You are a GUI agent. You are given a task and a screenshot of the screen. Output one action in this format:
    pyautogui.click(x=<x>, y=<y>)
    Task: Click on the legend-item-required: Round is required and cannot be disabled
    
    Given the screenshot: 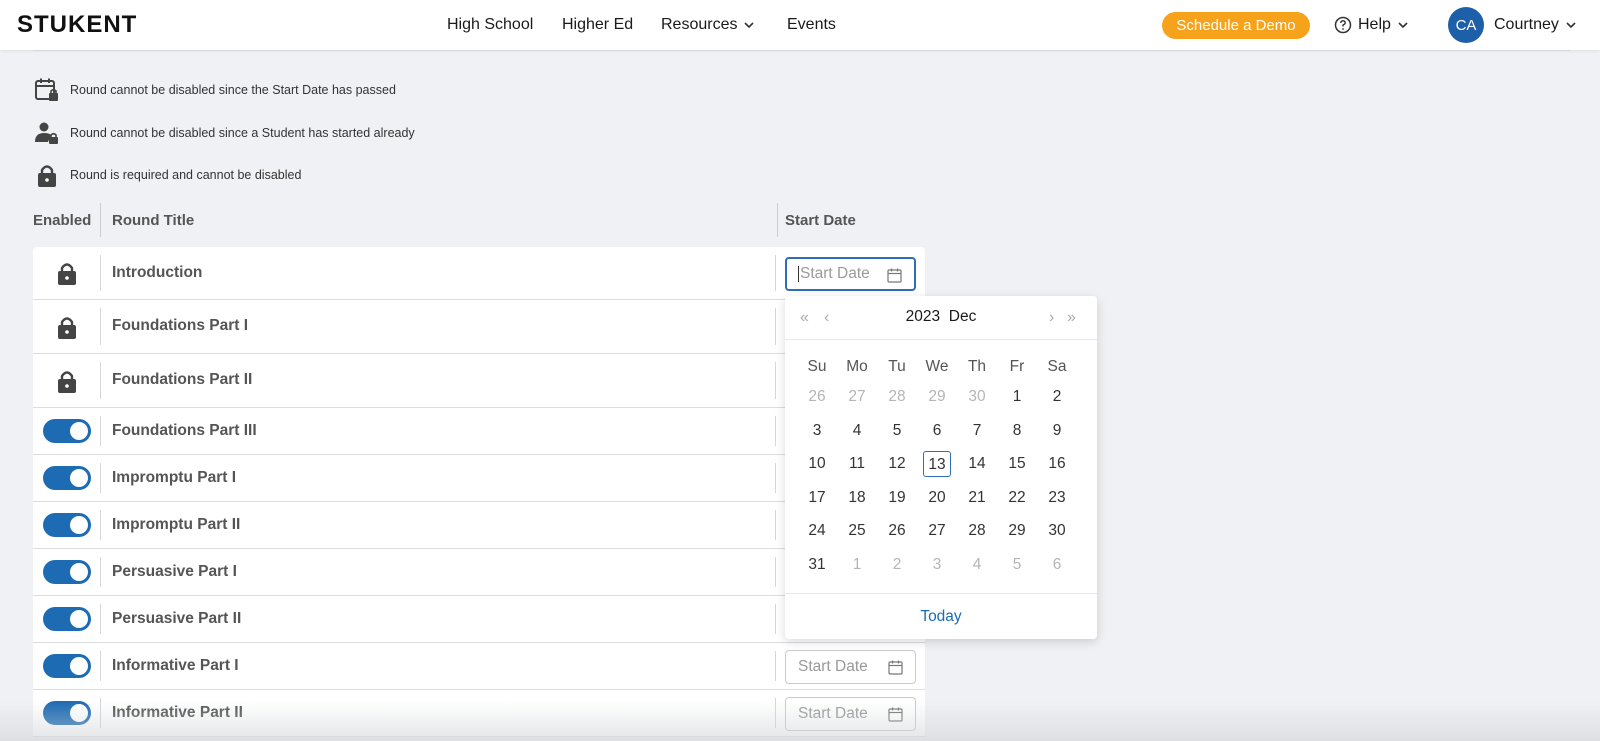 What is the action you would take?
    pyautogui.click(x=167, y=175)
    